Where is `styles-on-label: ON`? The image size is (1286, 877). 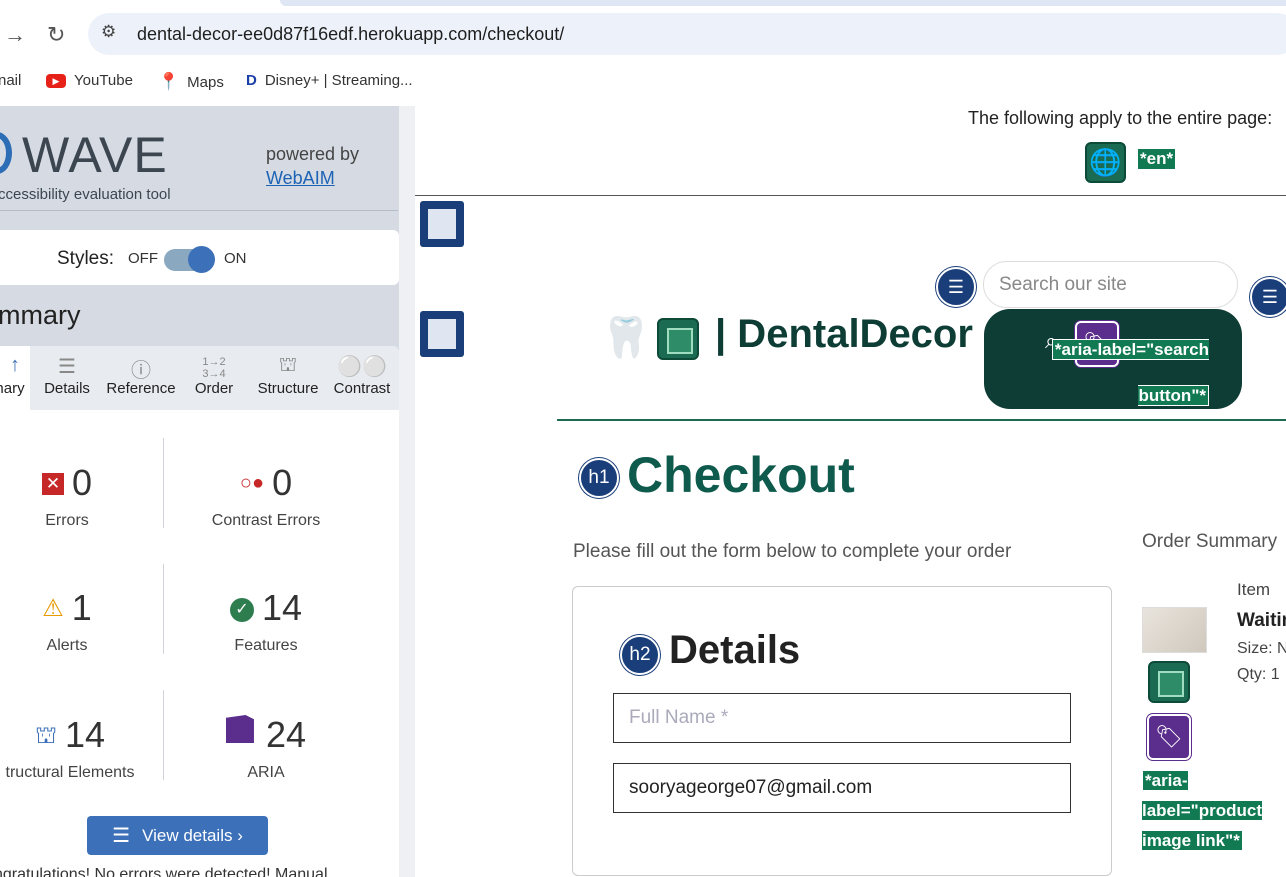
styles-on-label: ON is located at coordinates (235, 258).